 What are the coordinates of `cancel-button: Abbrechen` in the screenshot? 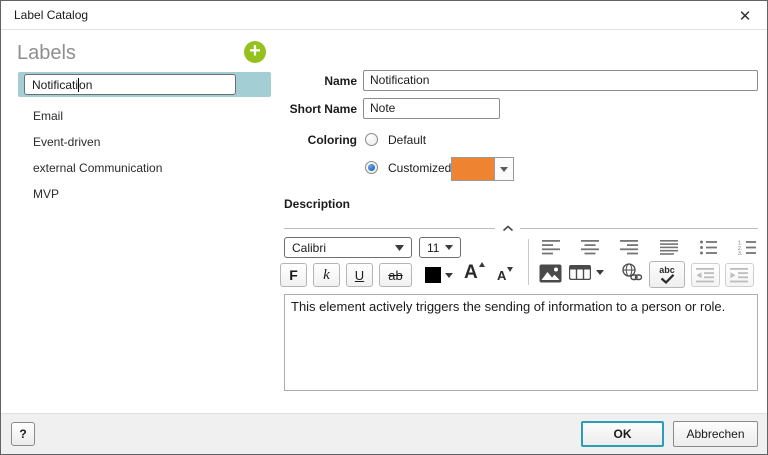 It's located at (715, 434).